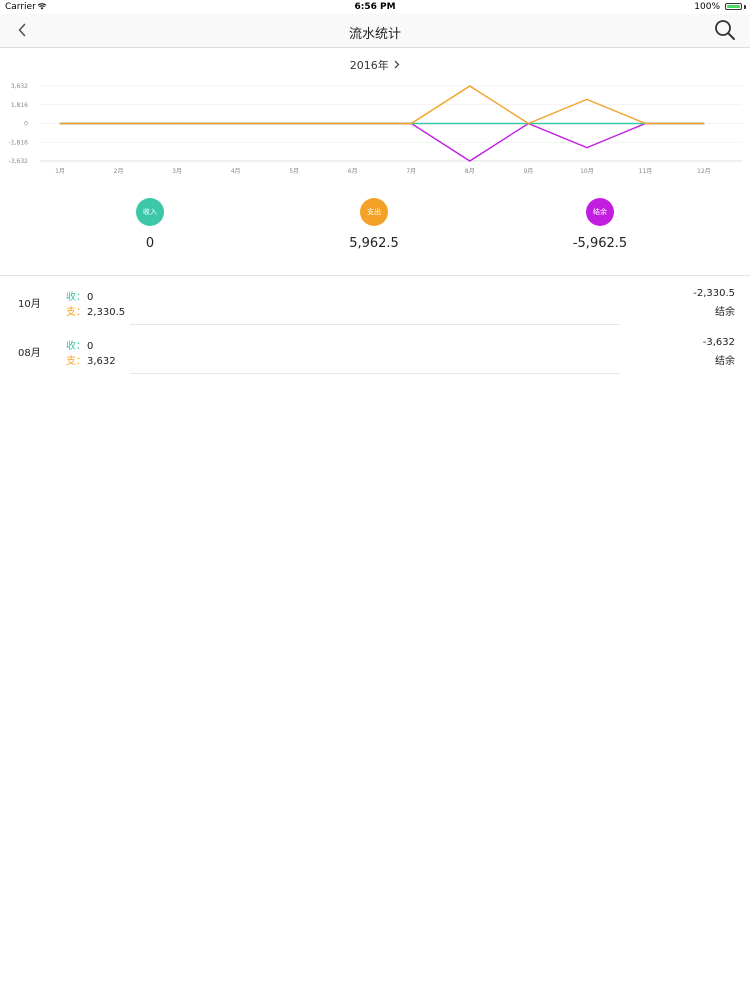 Image resolution: width=750 pixels, height=1000 pixels. I want to click on income-total: 0, so click(150, 243).